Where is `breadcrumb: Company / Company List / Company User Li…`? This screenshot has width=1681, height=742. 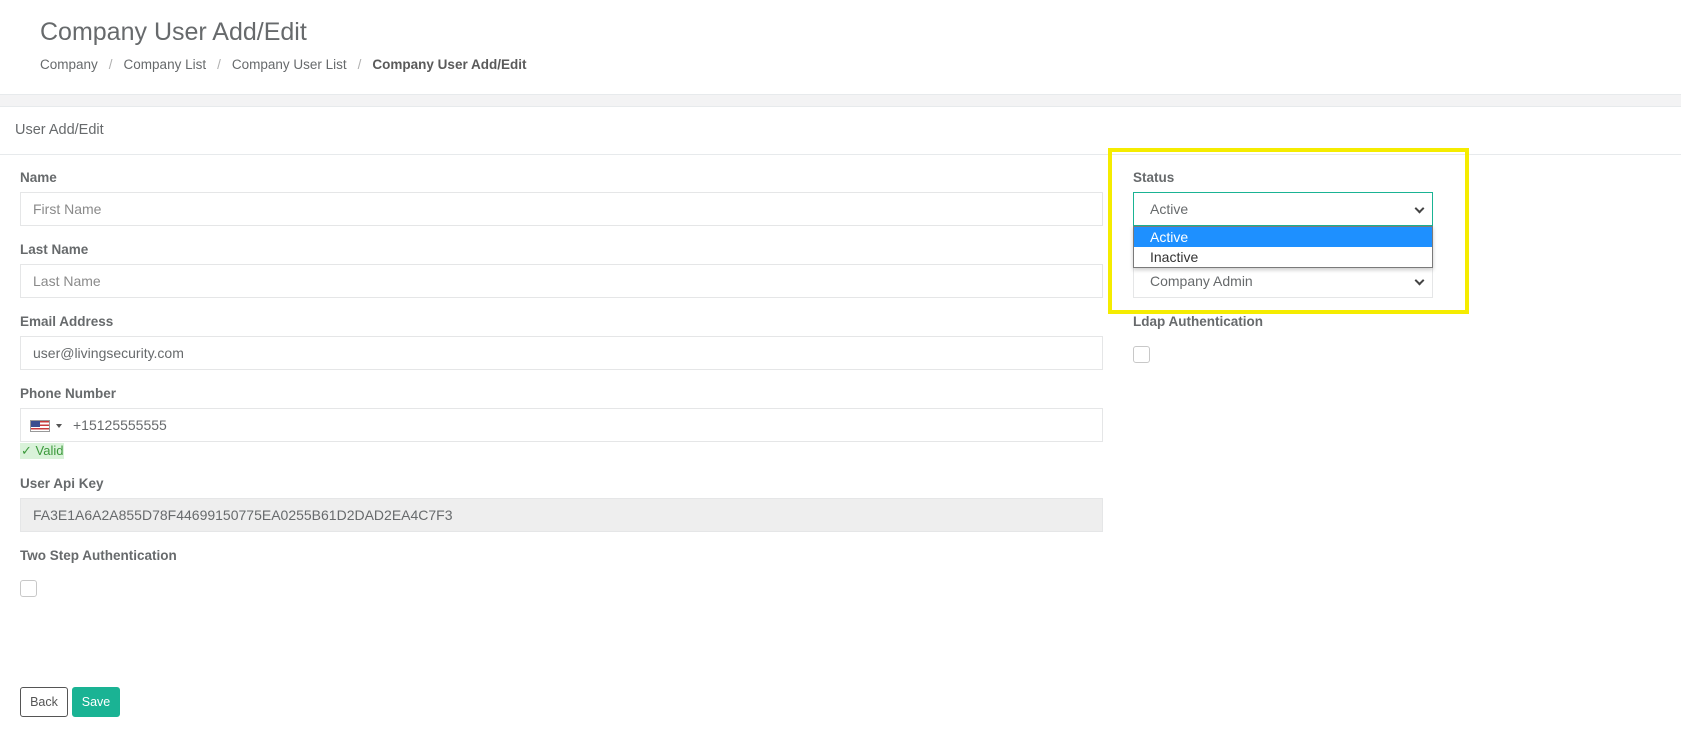
breadcrumb: Company / Company List / Company User Li… is located at coordinates (283, 64).